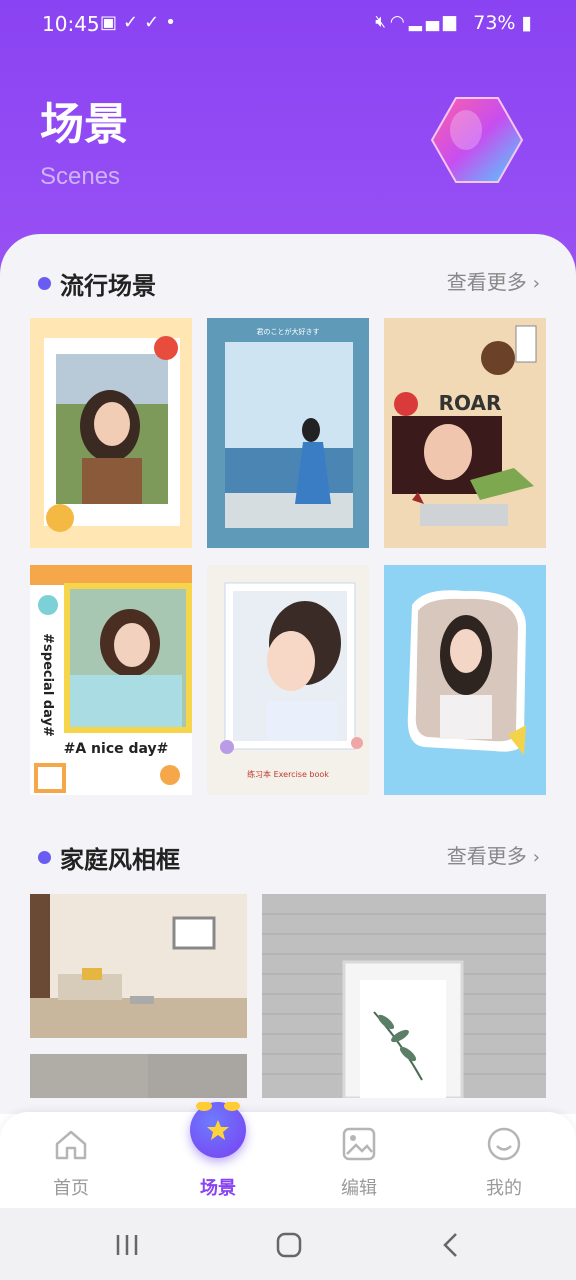 The image size is (576, 1280). I want to click on scene-card: 君のことが大好きす, so click(288, 433).